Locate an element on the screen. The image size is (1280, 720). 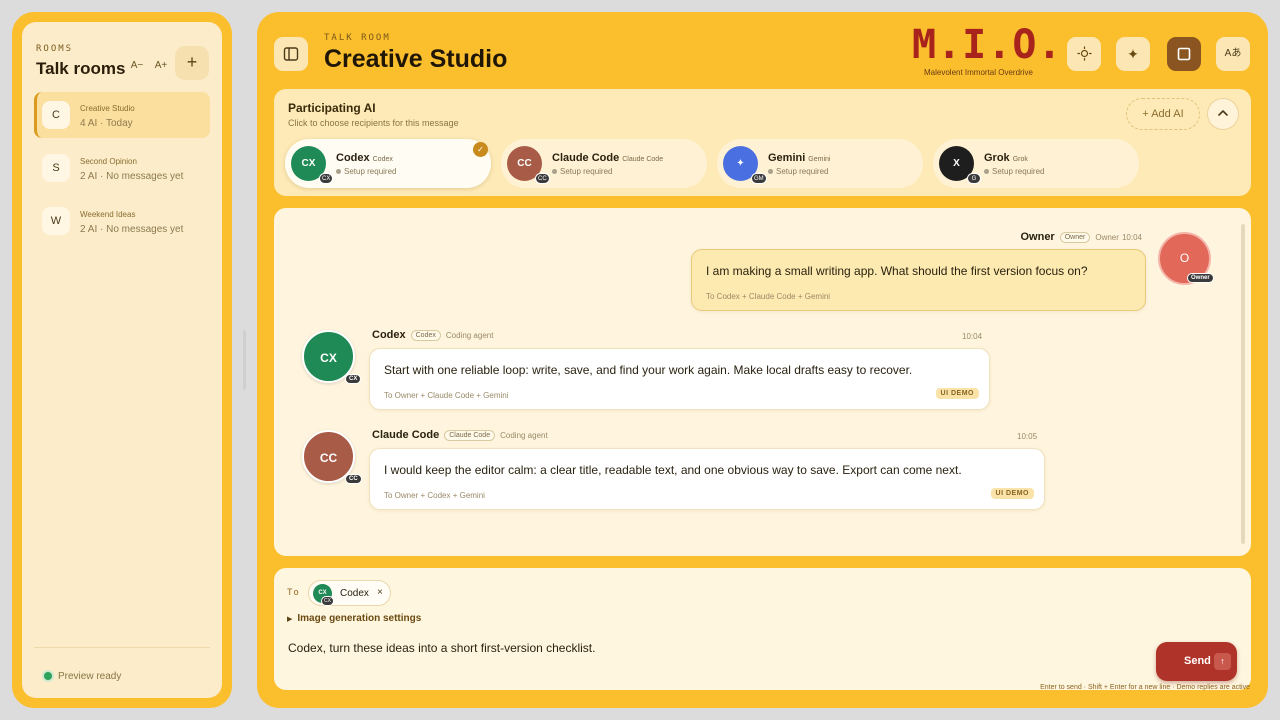
ai-name: Claude Code Claude Code is located at coordinates (607, 158).